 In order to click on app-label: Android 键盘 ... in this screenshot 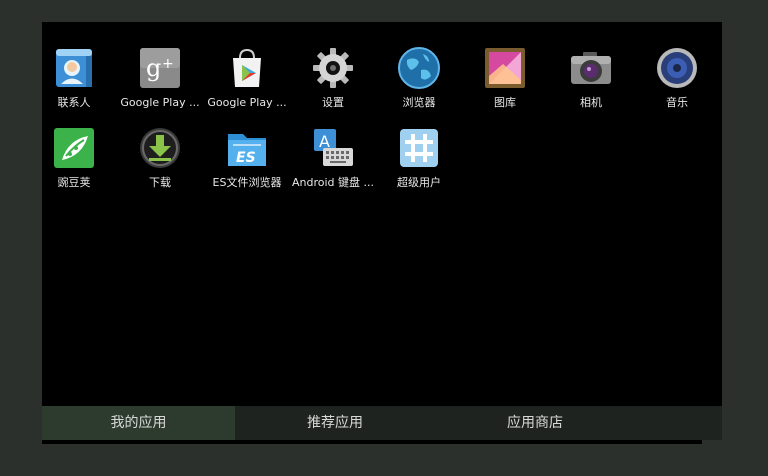, I will do `click(332, 182)`.